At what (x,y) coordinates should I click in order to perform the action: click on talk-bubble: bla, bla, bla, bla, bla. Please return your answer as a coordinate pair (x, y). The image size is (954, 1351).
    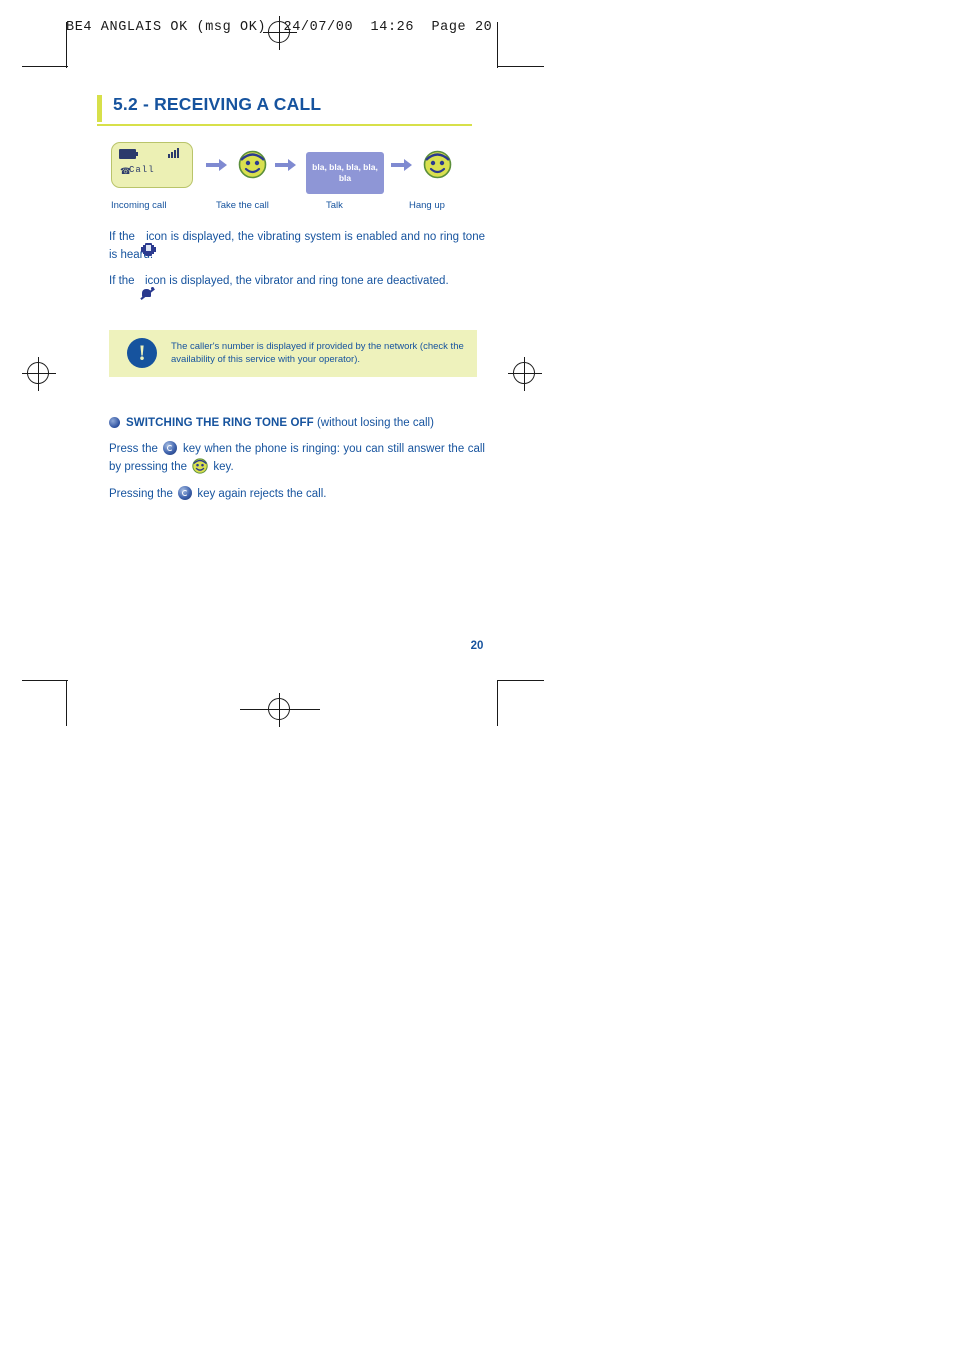
    Looking at the image, I should click on (345, 173).